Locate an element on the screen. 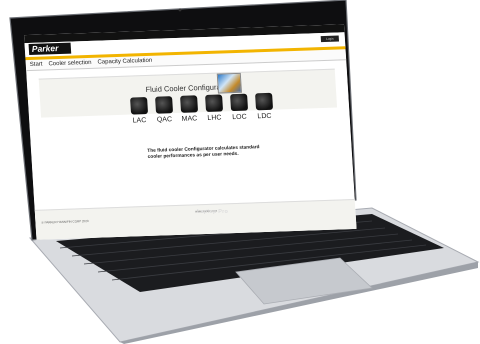  product-list: LAC QAC MAC LHC LOC LDC is located at coordinates (209, 114).